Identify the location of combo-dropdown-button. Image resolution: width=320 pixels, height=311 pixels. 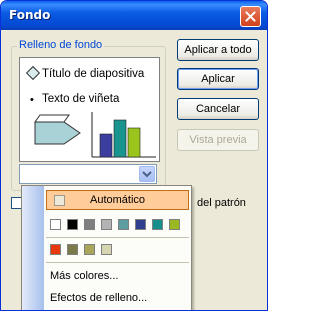
(147, 174).